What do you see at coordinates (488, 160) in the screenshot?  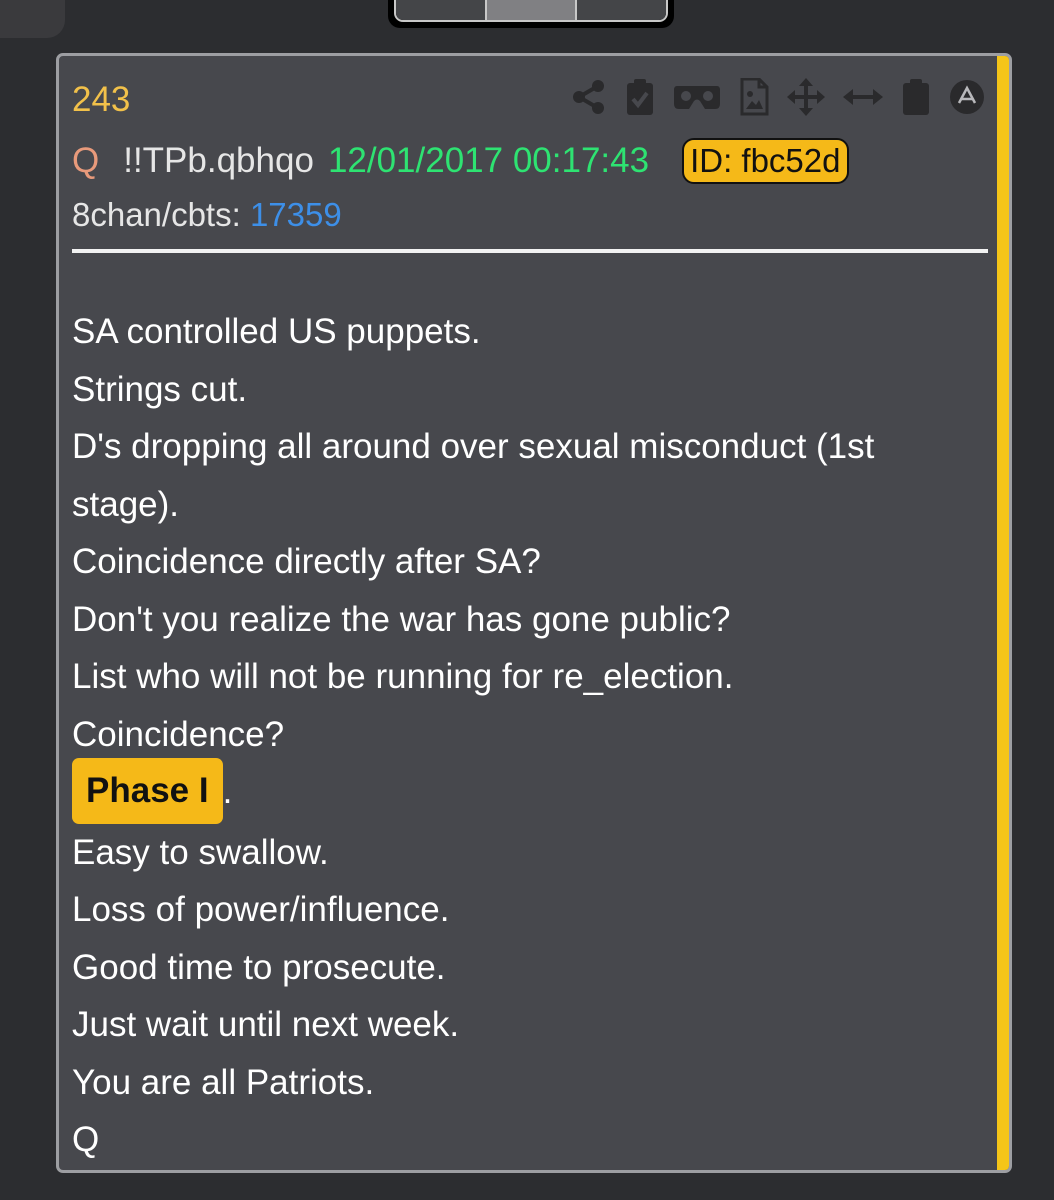 I see `post-timestamp: 12/01/2017 00:17:43` at bounding box center [488, 160].